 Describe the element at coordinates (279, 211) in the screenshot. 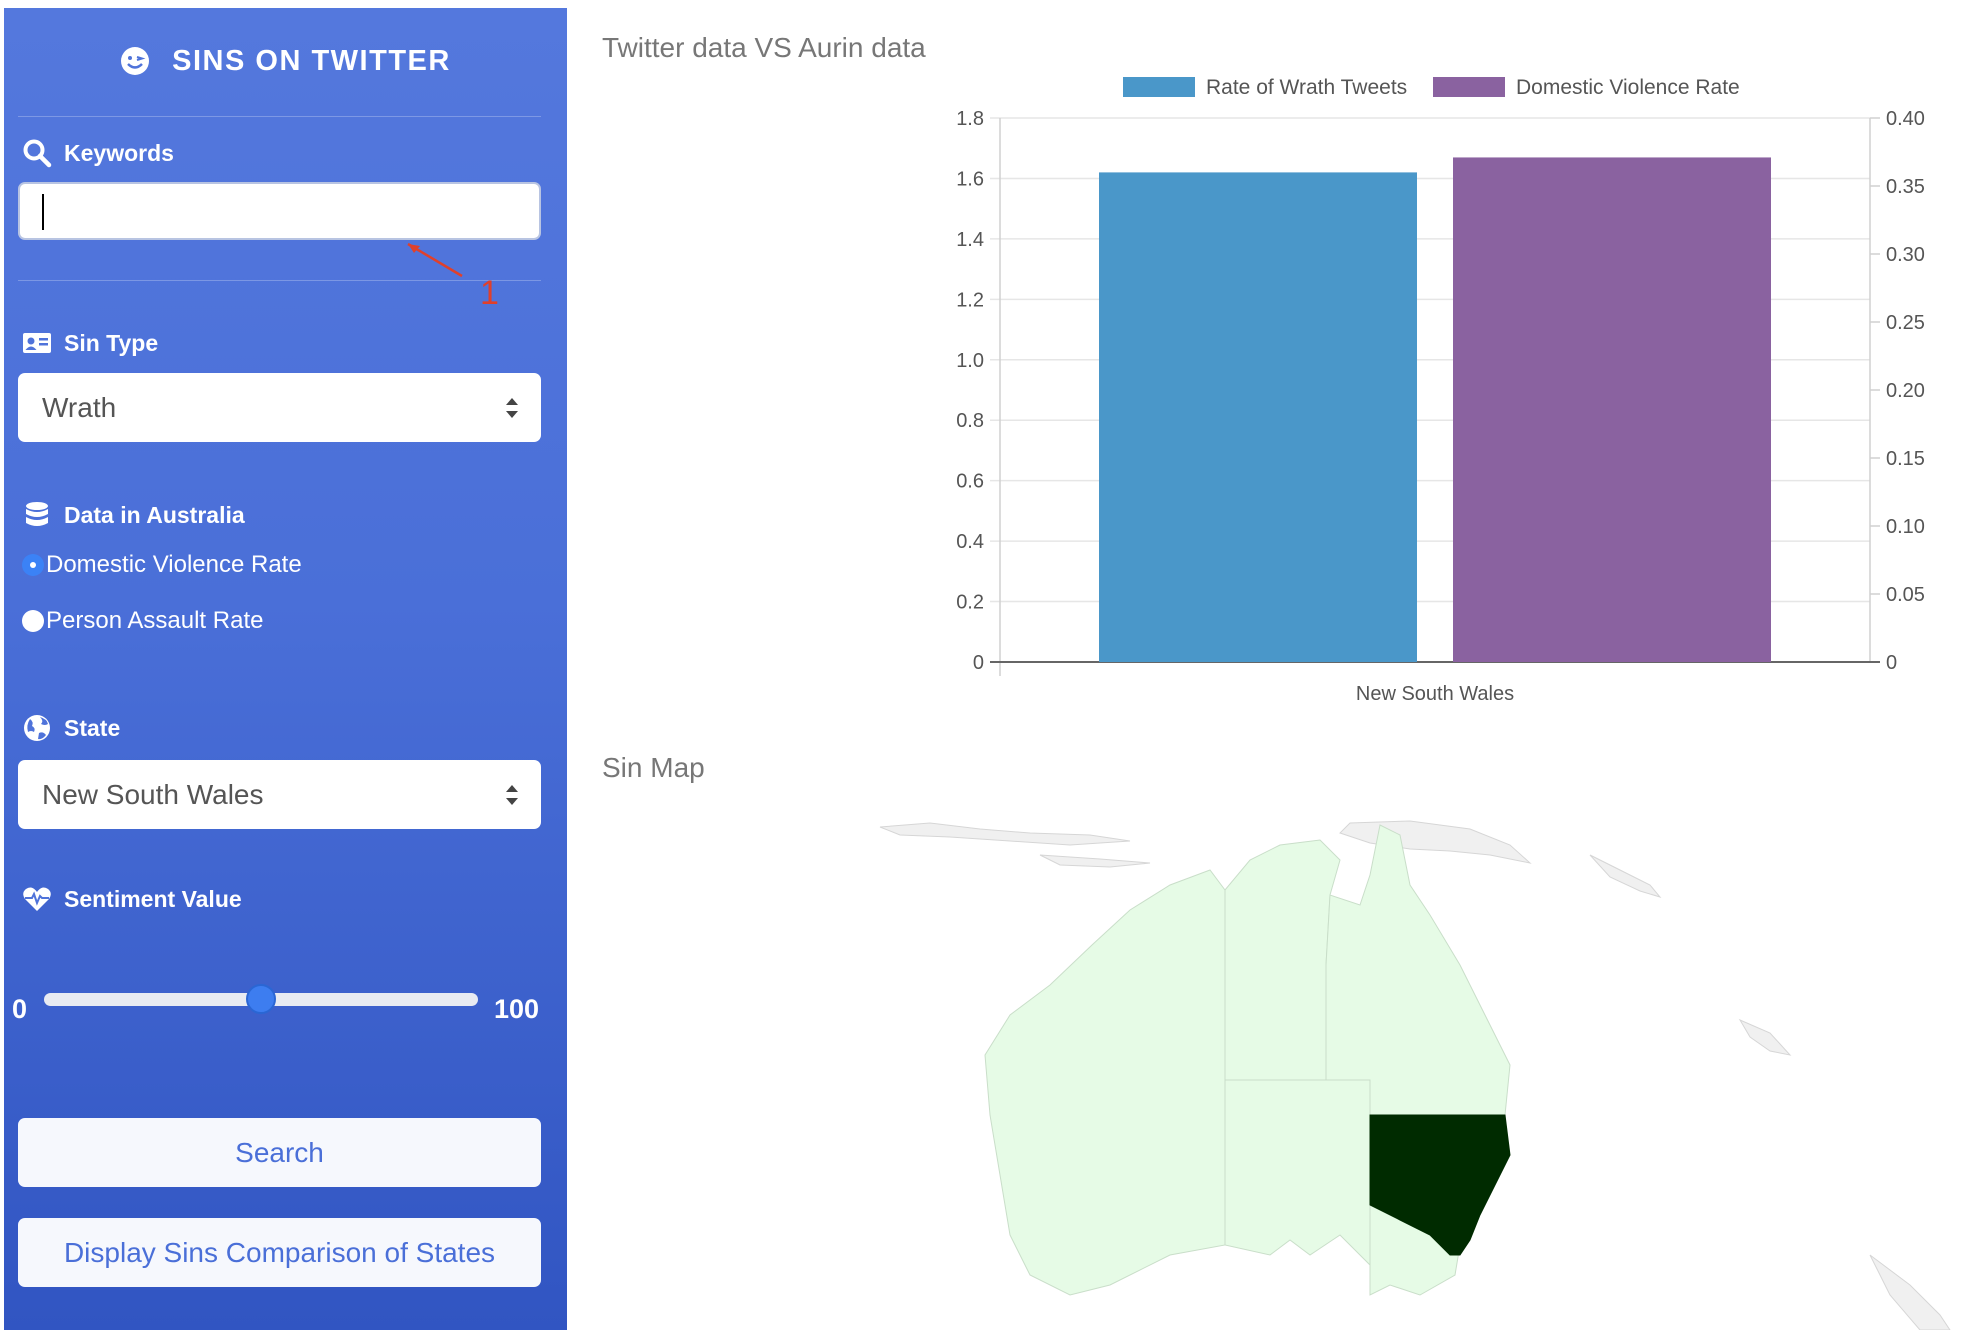

I see `keywords-input` at that location.